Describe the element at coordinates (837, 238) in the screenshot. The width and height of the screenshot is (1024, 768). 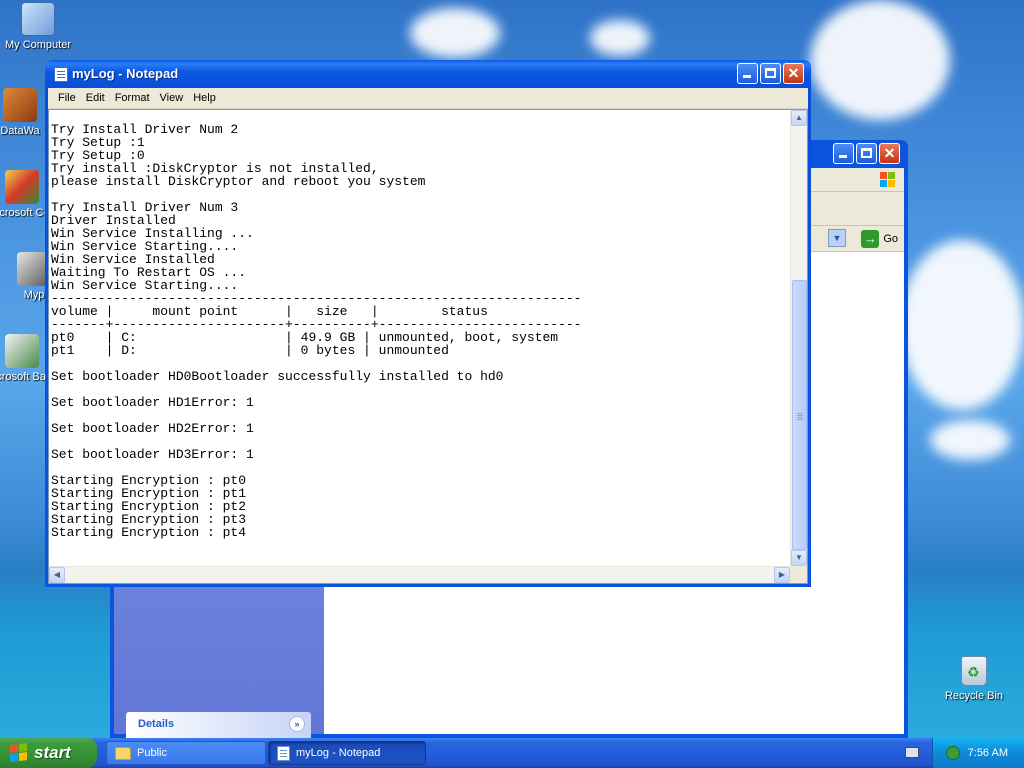
I see `address-dropdown-button: ▼` at that location.